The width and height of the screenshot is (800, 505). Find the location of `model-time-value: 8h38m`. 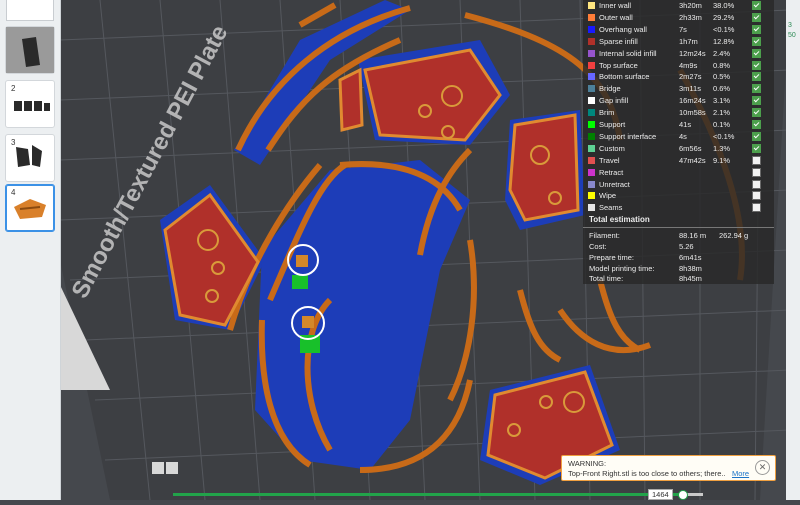

model-time-value: 8h38m is located at coordinates (690, 268).